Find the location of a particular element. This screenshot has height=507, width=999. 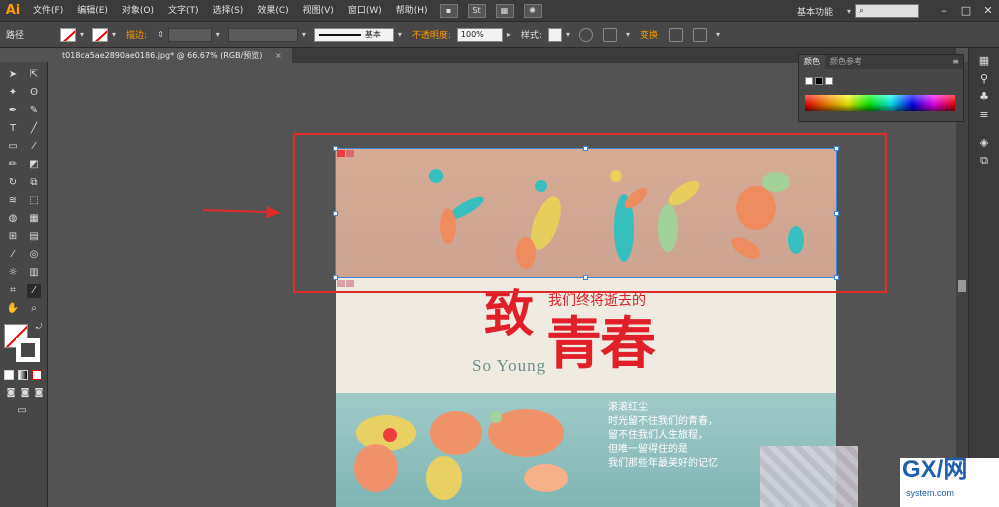

draw-behind-icon: ◙ is located at coordinates (25, 393).